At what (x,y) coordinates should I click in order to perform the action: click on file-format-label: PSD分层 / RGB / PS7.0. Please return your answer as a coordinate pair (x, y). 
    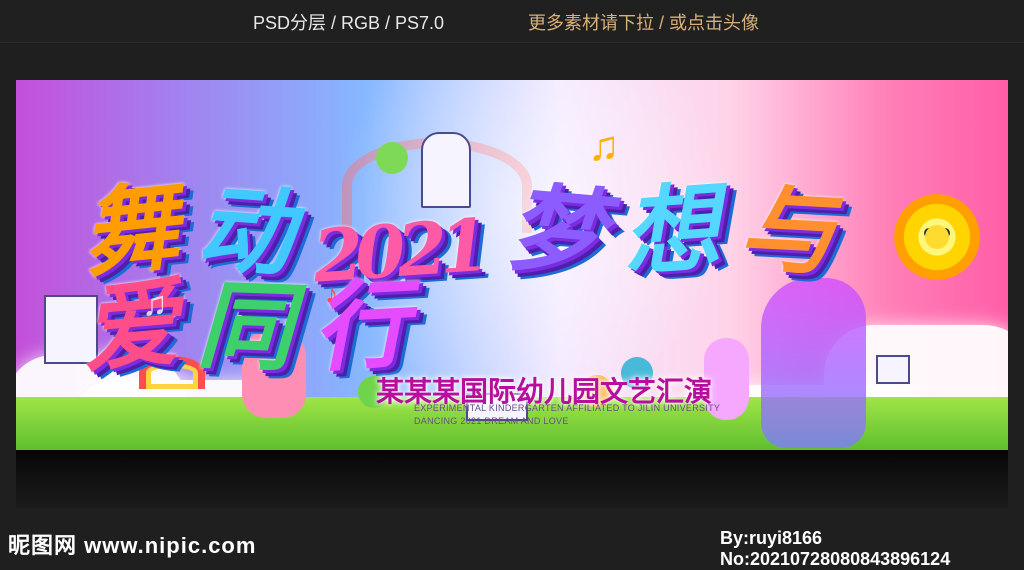
    Looking at the image, I should click on (349, 23).